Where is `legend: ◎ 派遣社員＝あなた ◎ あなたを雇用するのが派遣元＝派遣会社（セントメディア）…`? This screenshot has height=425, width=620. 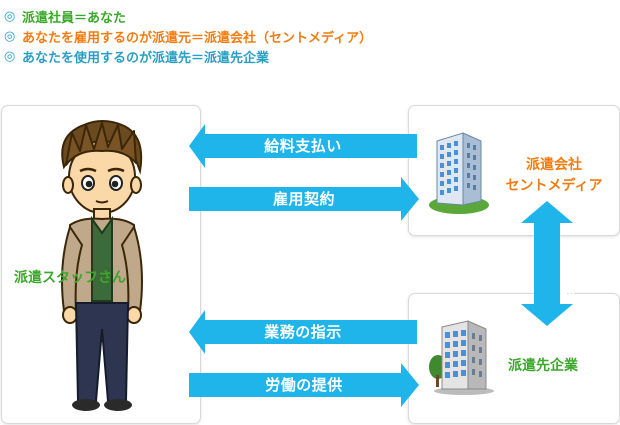 legend: ◎ 派遣社員＝あなた ◎ あなたを雇用するのが派遣元＝派遣会社（セントメディア）… is located at coordinates (304, 36).